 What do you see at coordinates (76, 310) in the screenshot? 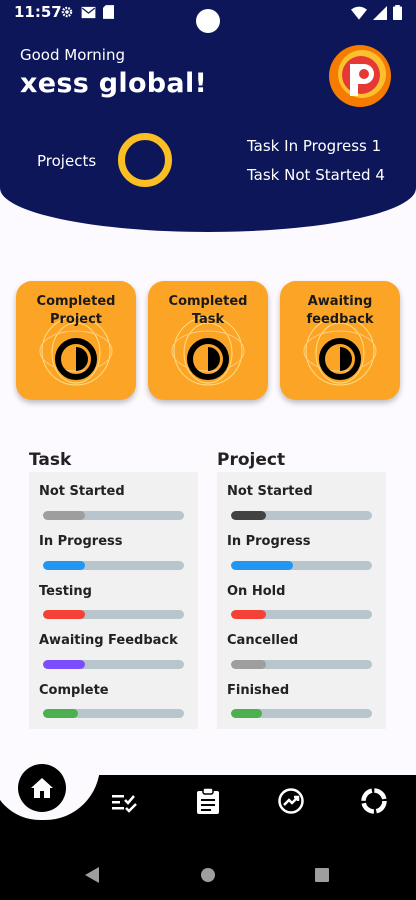
I see `card-title: Completed Project` at bounding box center [76, 310].